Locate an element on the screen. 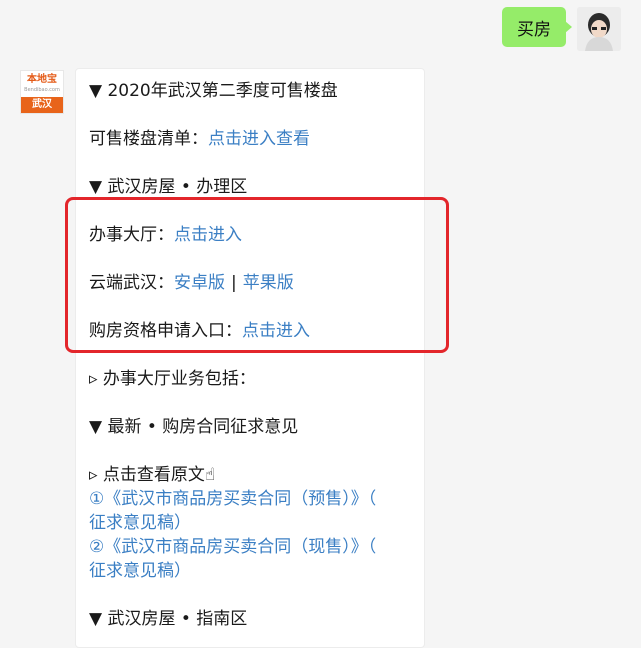 Image resolution: width=641 pixels, height=648 pixels. outgoing-message-bubble: 买房 is located at coordinates (537, 27).